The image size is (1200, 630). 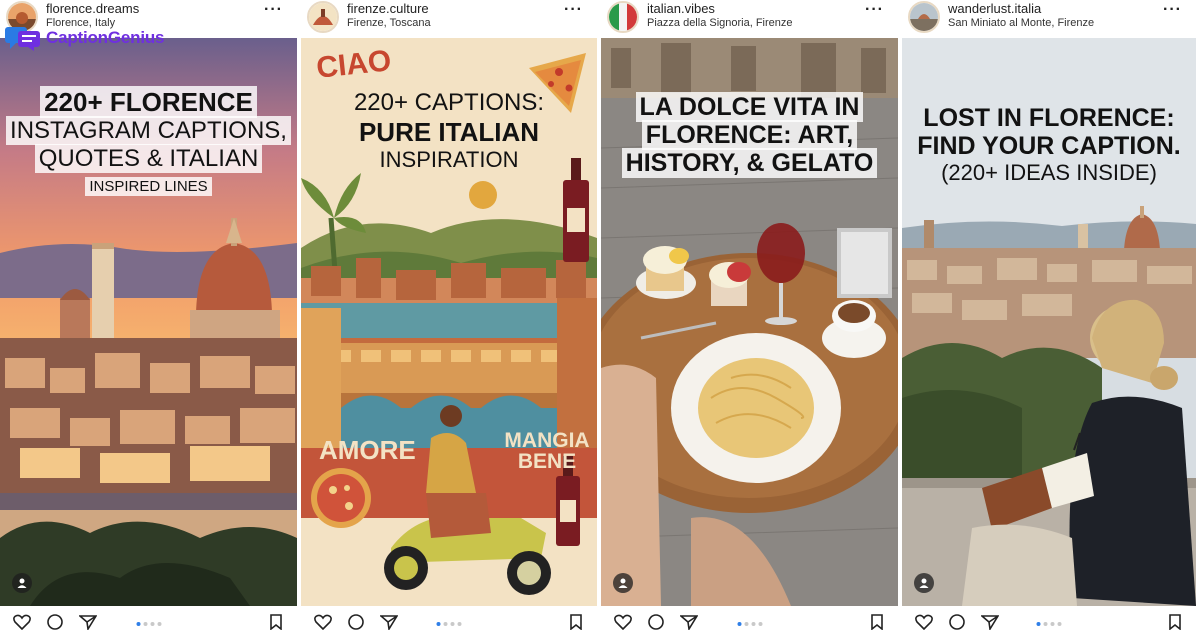 I want to click on caption-genius-logo: CaptionGenius, so click(x=84, y=38).